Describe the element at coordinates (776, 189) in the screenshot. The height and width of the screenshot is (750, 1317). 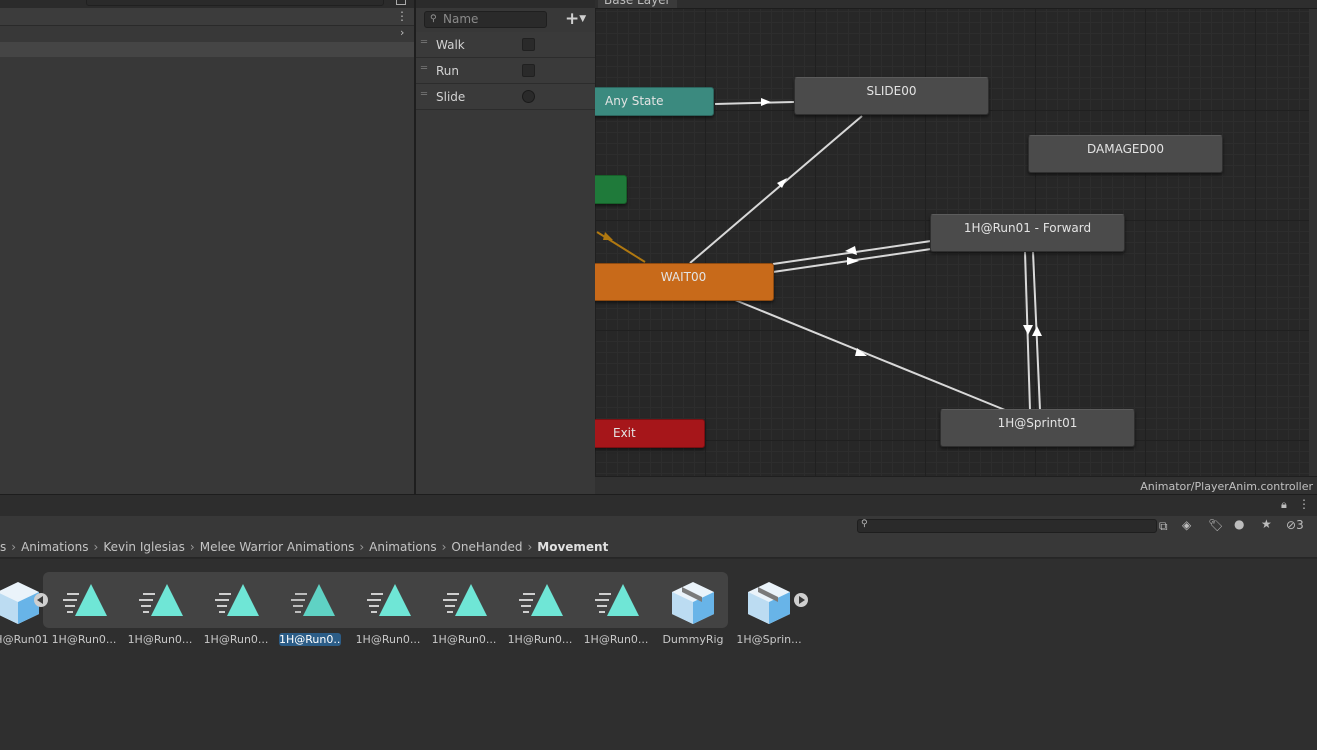
I see `transition-slide-to-wait` at that location.